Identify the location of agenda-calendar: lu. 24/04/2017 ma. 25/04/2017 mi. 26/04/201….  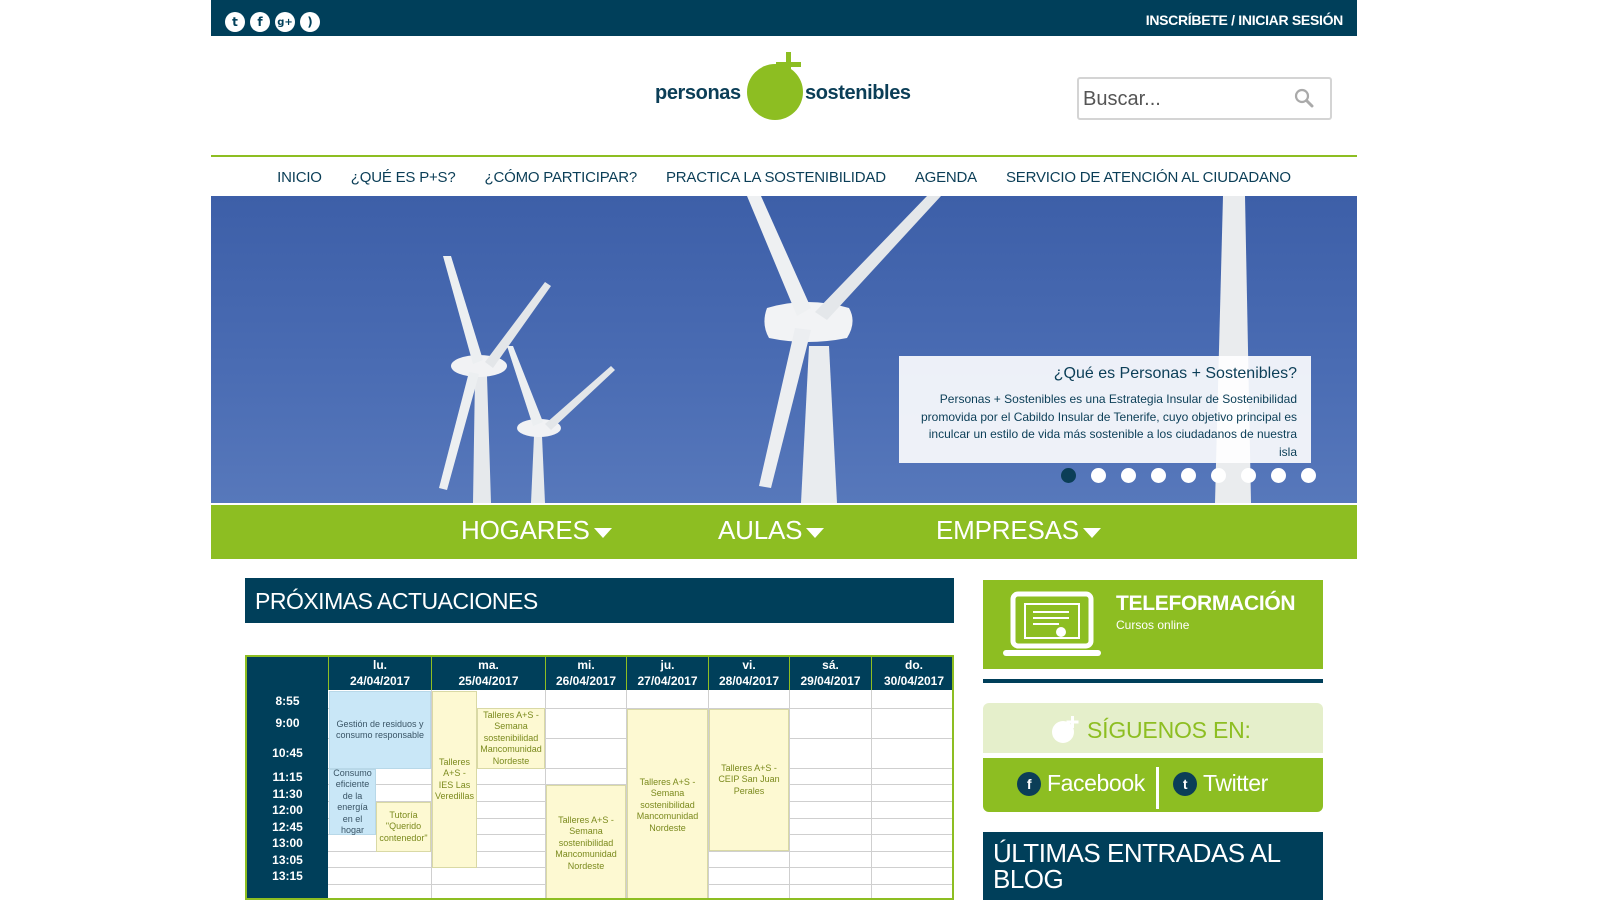
(599, 777).